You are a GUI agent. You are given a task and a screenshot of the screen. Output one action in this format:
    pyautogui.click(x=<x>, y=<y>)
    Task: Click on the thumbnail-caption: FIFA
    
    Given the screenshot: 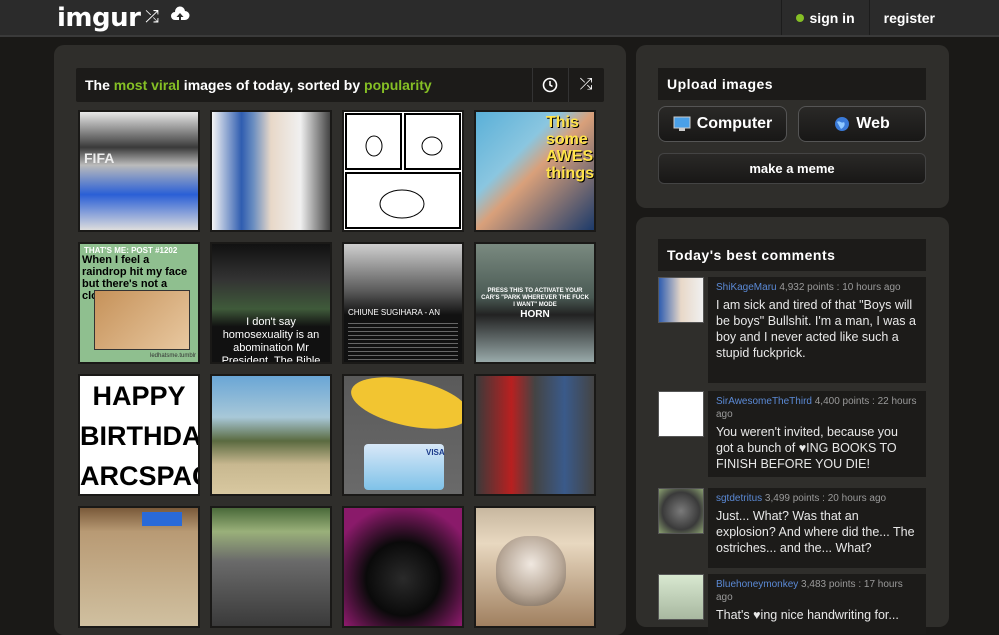 What is the action you would take?
    pyautogui.click(x=99, y=158)
    